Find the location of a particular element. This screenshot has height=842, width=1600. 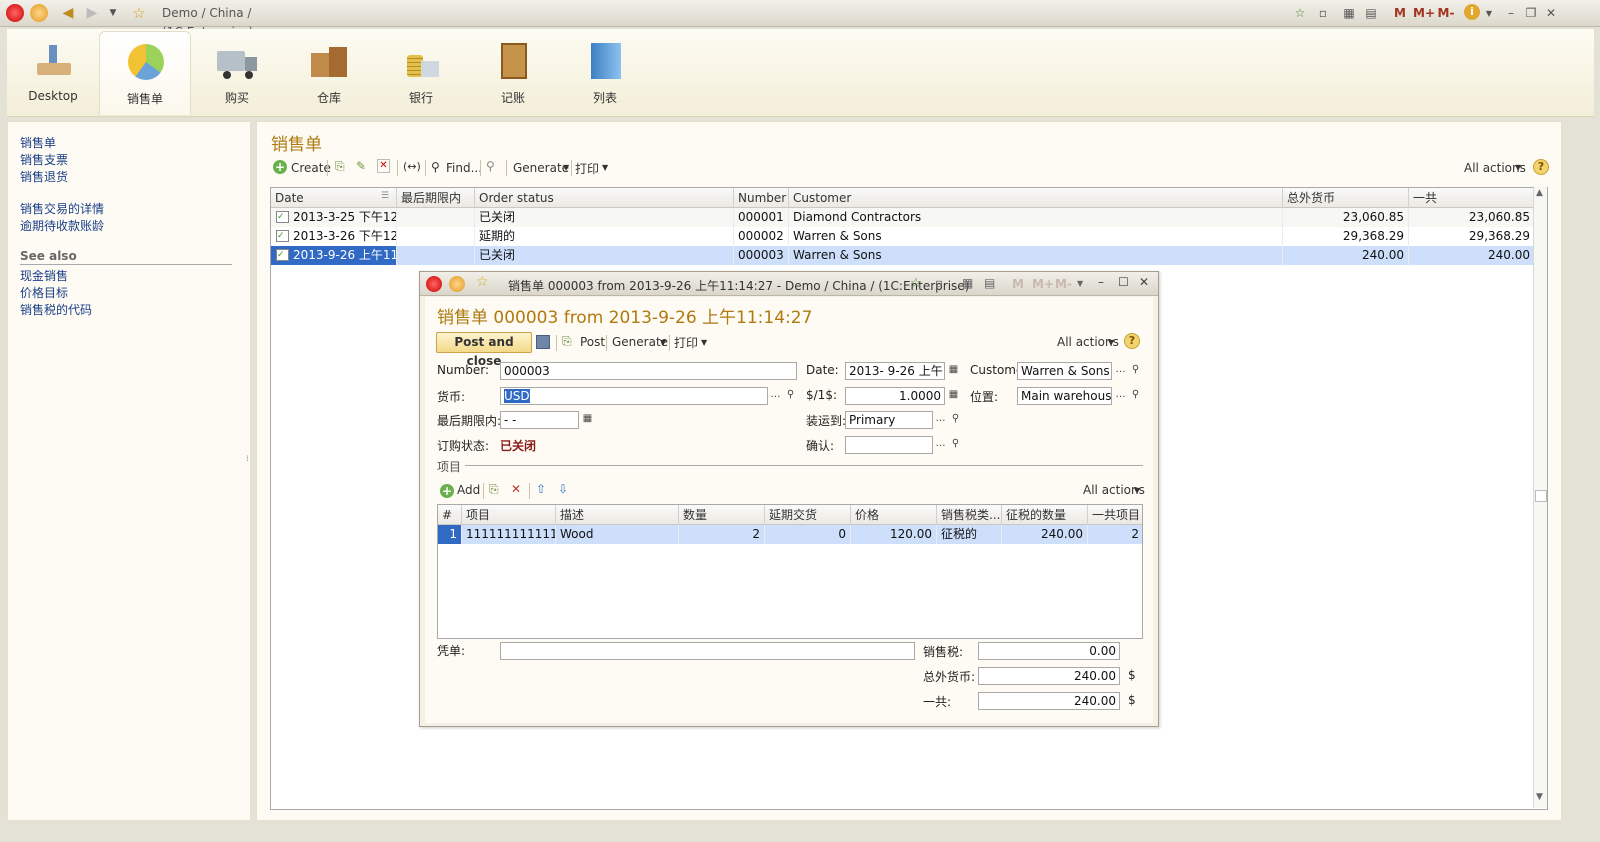

currency-field: USD is located at coordinates (634, 396).